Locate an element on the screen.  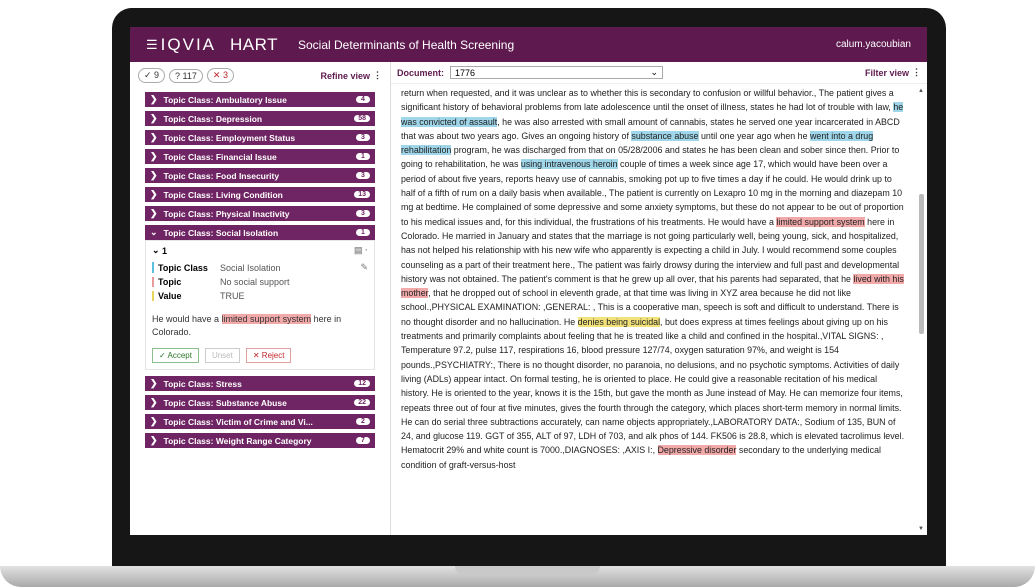
annotation-index: 1 is located at coordinates (165, 250).